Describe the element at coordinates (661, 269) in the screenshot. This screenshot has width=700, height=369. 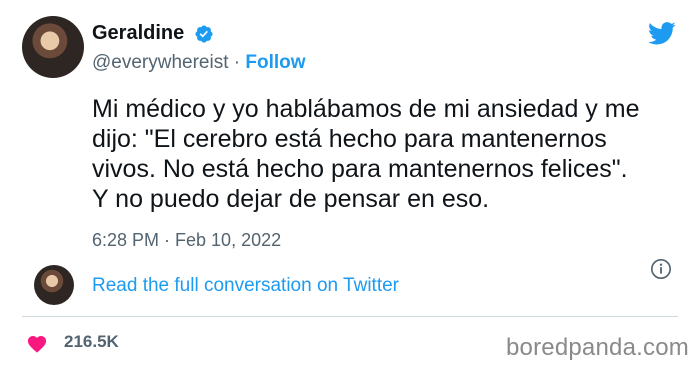
I see `info-icon` at that location.